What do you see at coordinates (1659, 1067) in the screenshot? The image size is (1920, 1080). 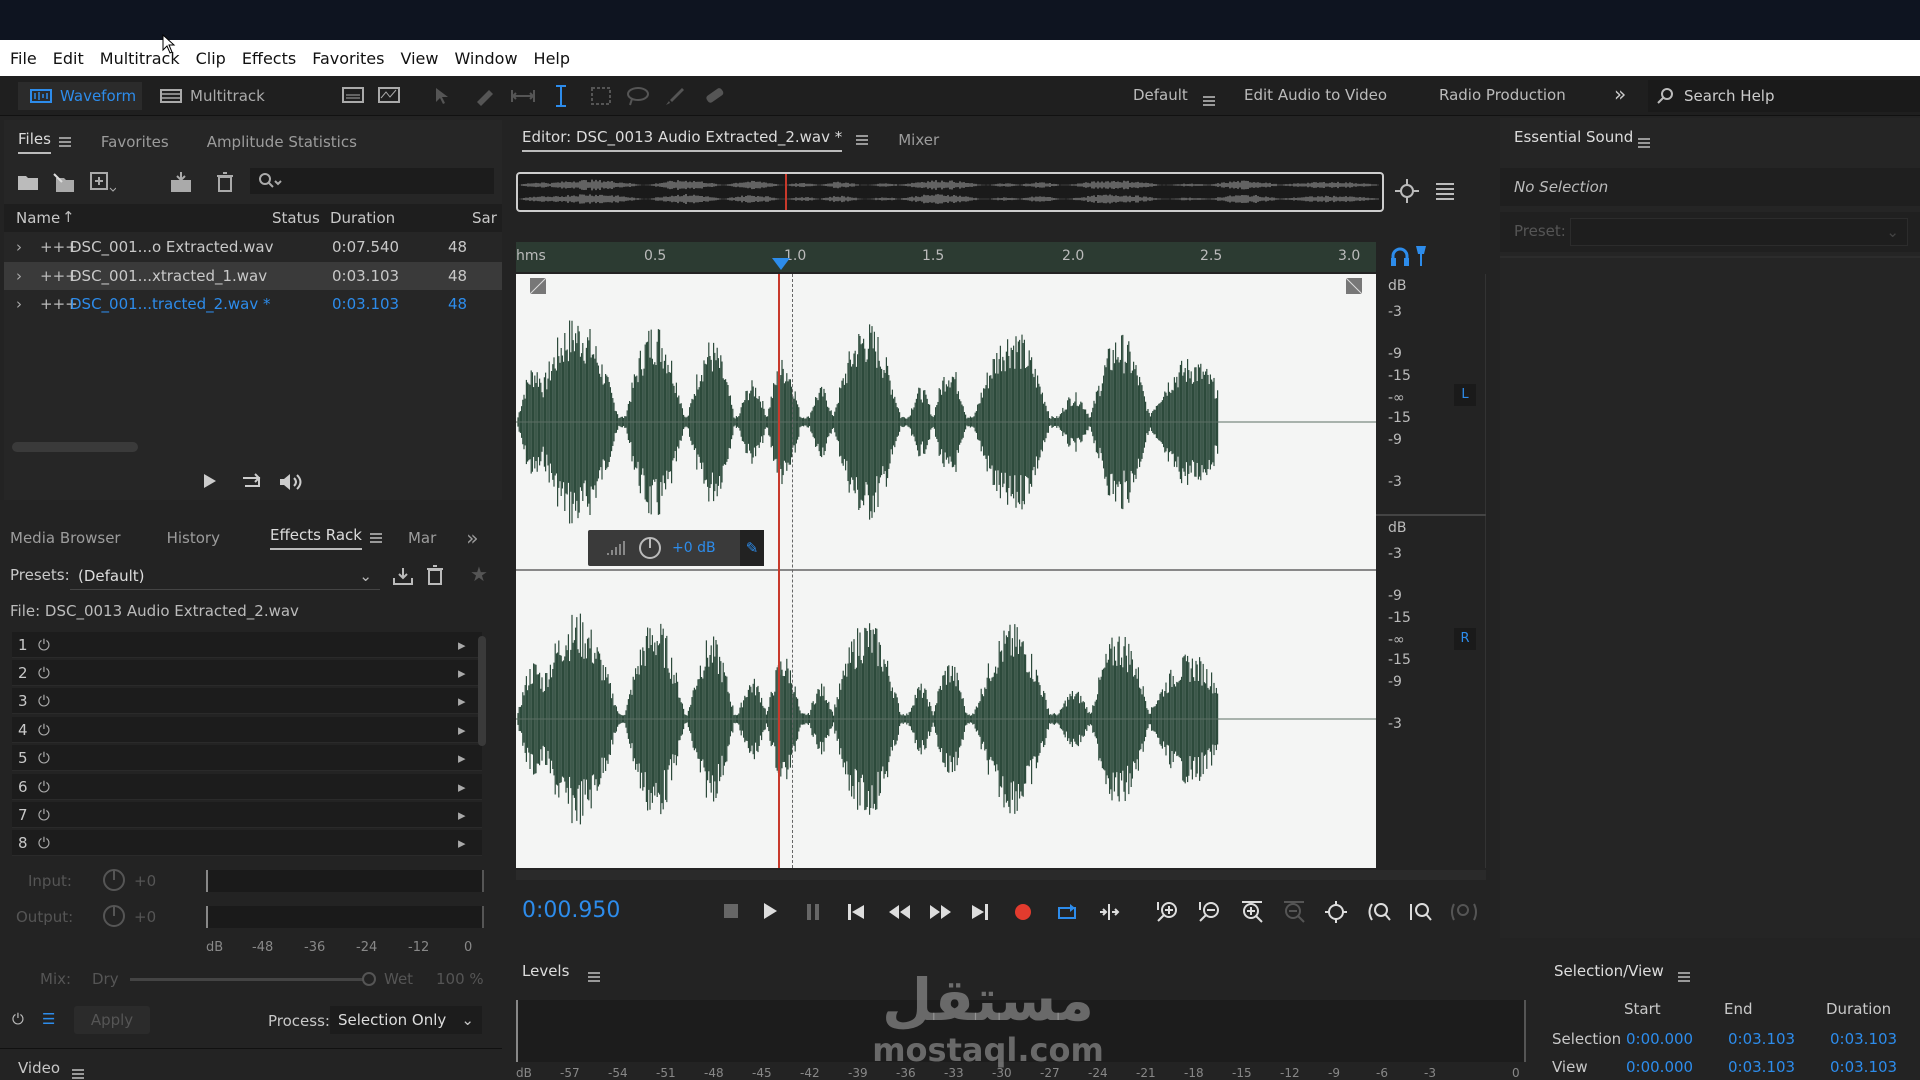 I see `view-start: 0:00.000` at bounding box center [1659, 1067].